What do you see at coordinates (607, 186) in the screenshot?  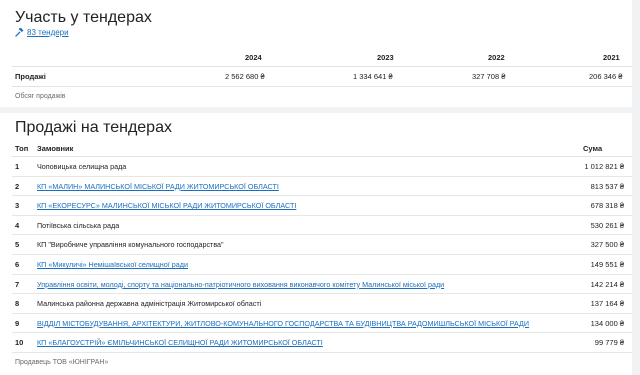 I see `sum-value: 813 537 ₴` at bounding box center [607, 186].